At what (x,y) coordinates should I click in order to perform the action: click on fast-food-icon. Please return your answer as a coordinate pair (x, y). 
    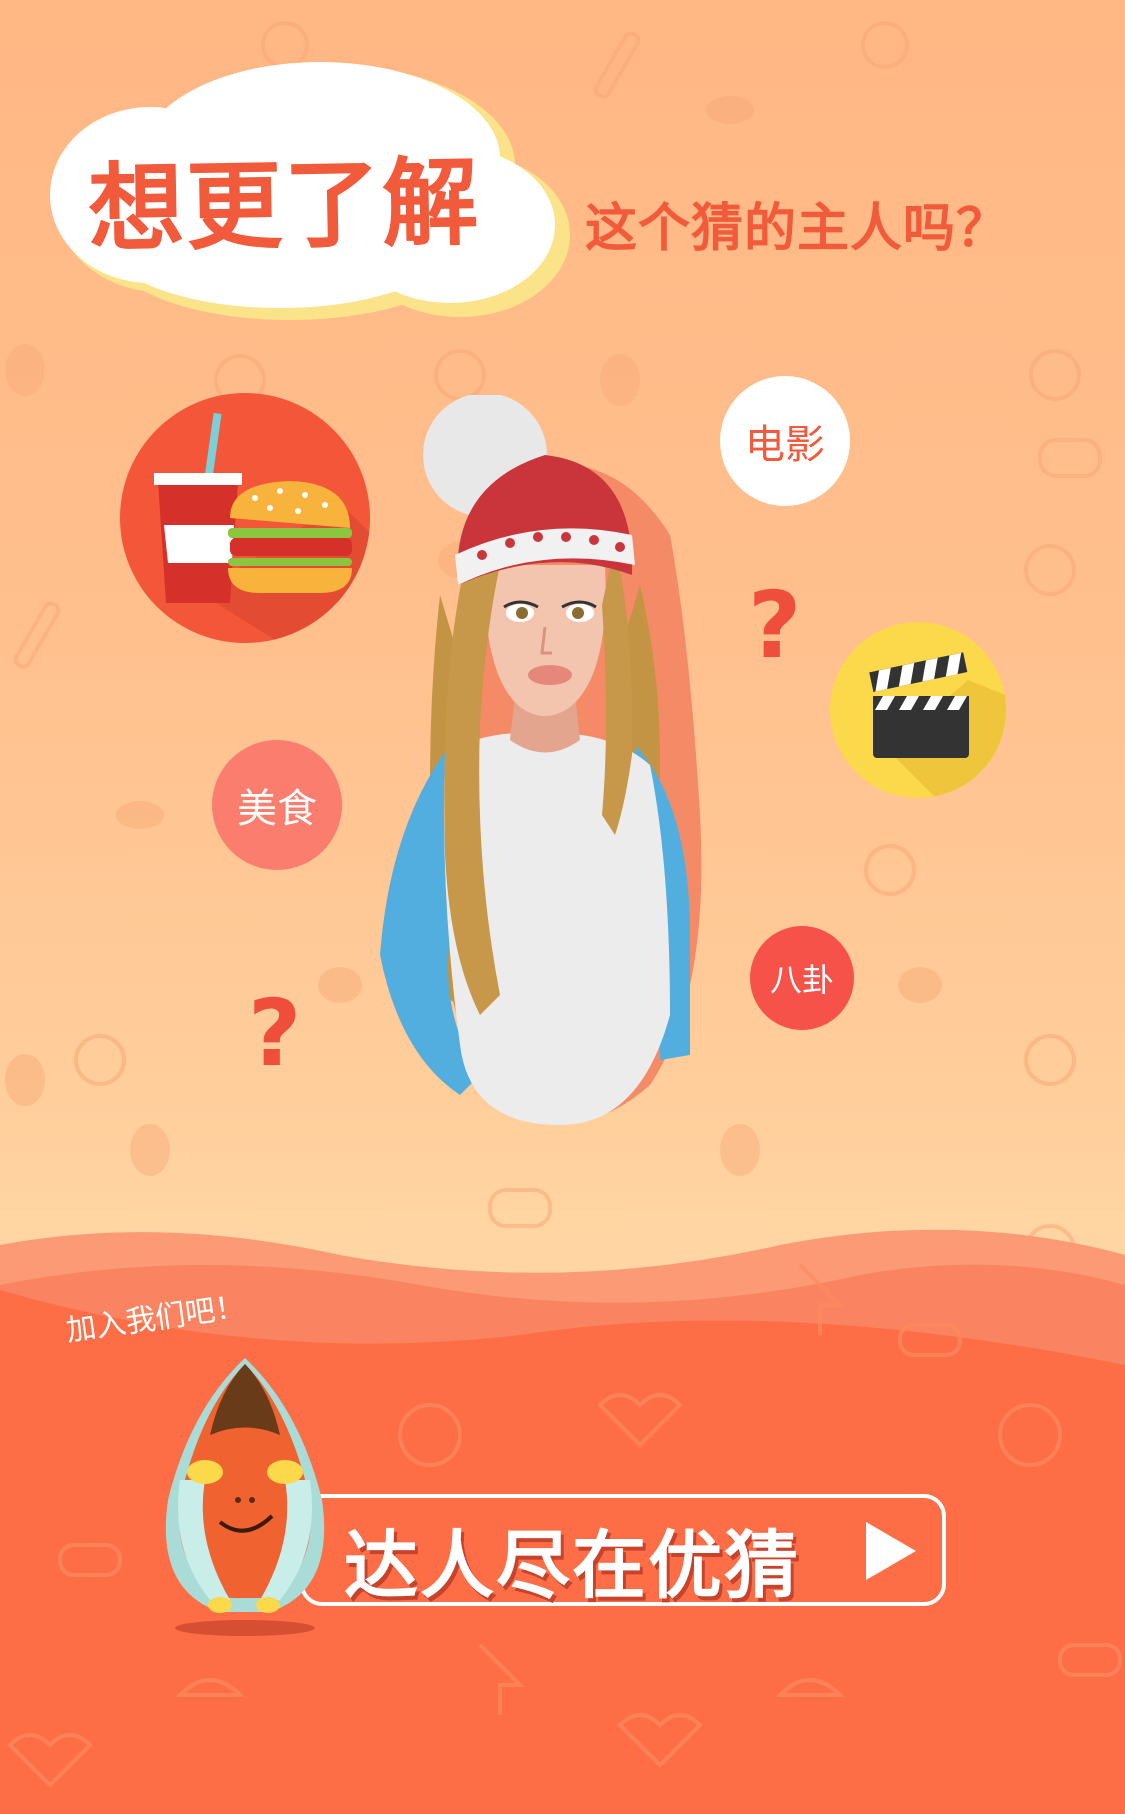
    Looking at the image, I should click on (245, 518).